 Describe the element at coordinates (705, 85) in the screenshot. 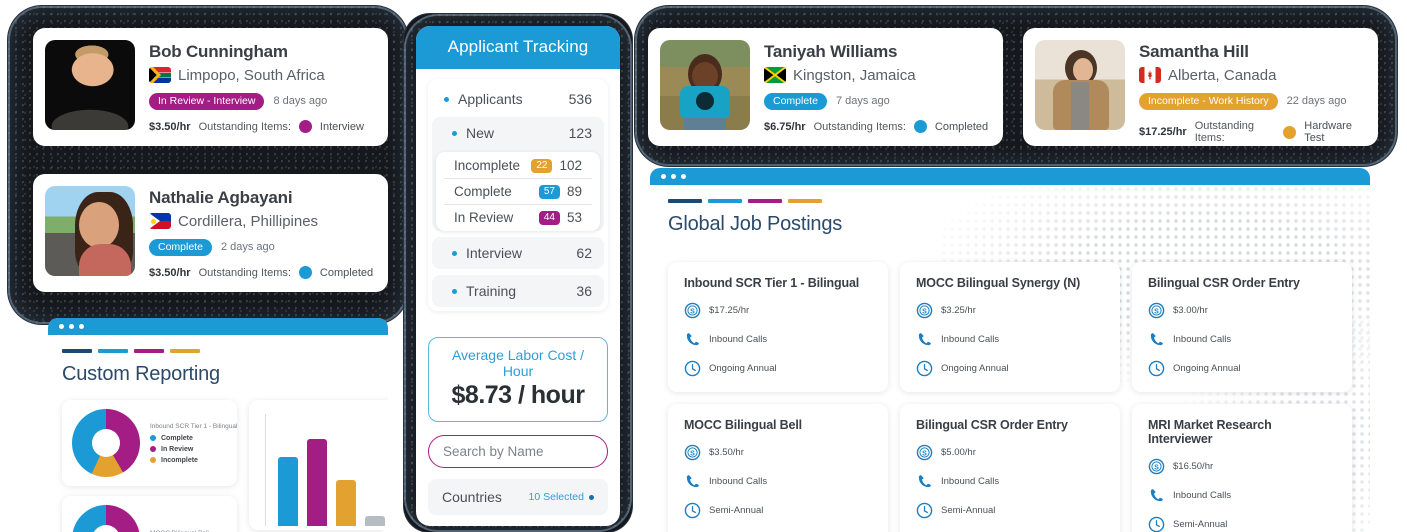

I see `avatar` at that location.